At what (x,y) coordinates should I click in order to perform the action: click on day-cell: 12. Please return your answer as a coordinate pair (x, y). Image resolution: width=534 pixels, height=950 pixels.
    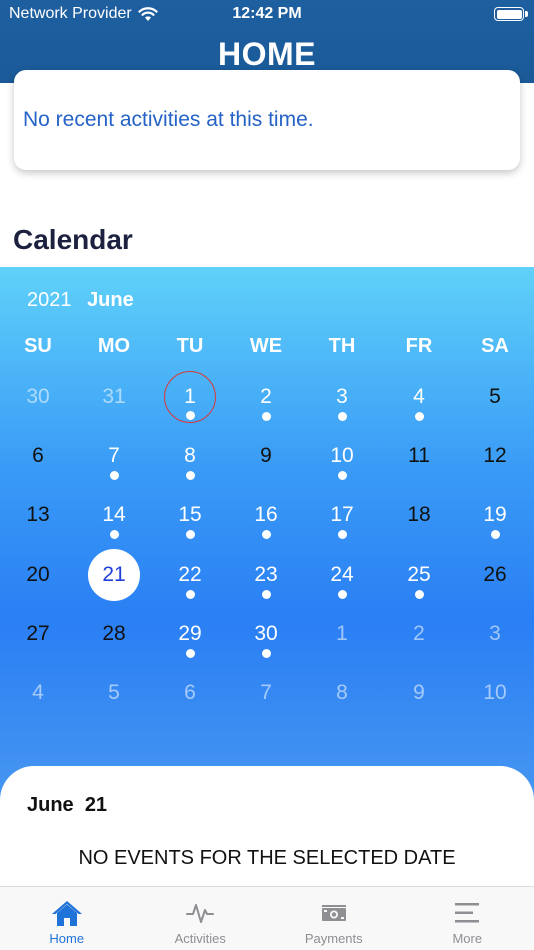
    Looking at the image, I should click on (495, 456).